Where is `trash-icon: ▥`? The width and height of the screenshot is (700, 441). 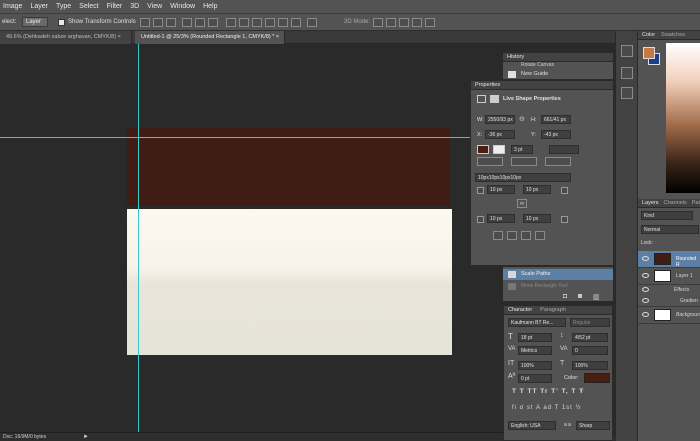 trash-icon: ▥ is located at coordinates (596, 297).